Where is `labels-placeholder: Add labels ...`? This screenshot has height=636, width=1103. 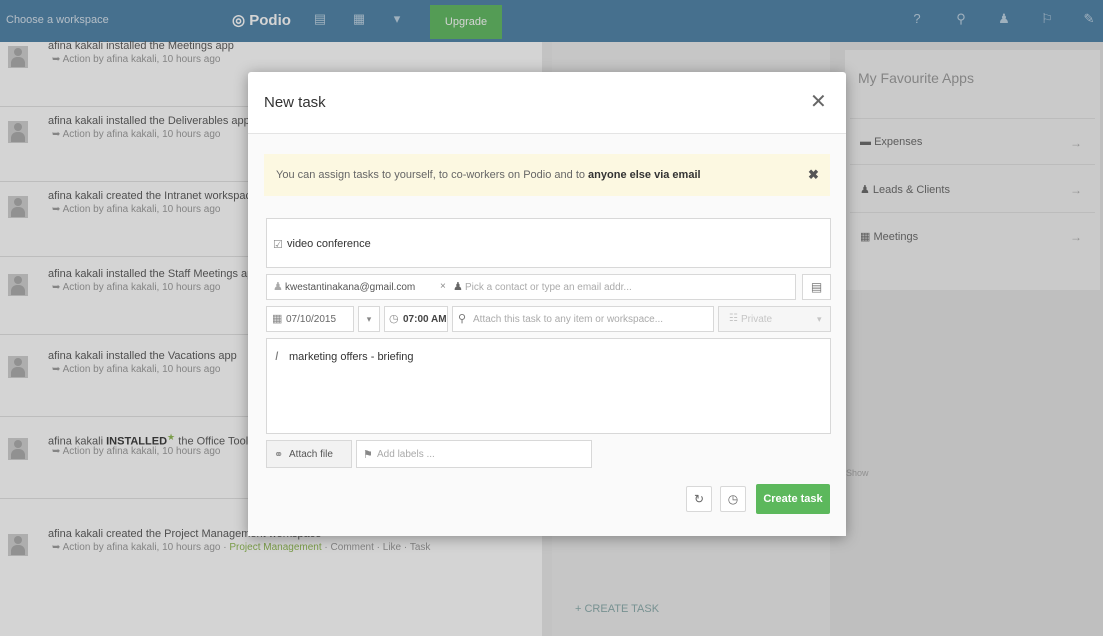 labels-placeholder: Add labels ... is located at coordinates (406, 454).